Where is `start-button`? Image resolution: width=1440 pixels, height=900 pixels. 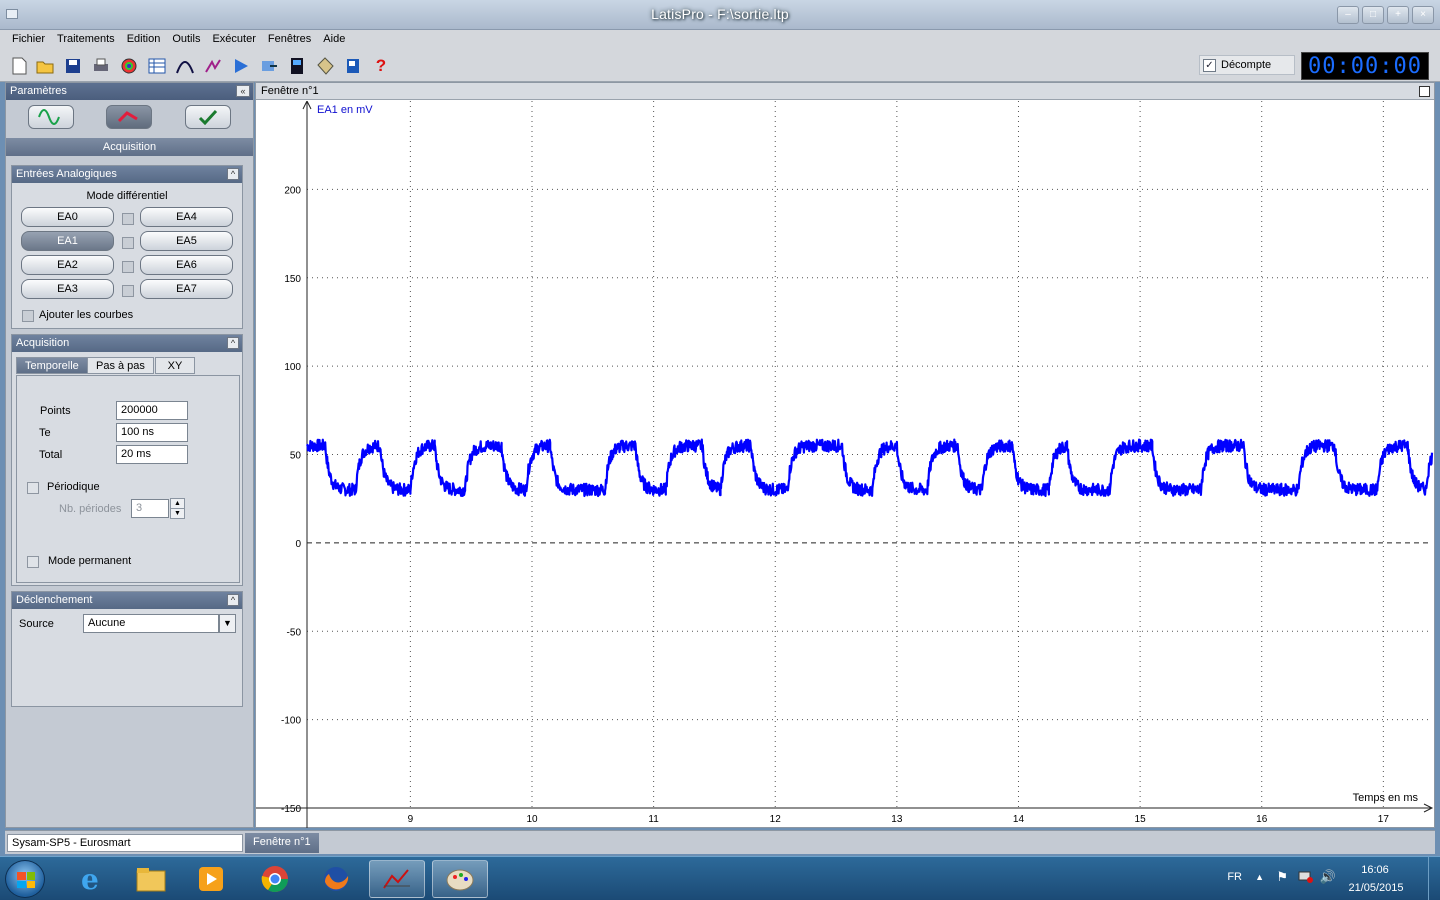 start-button is located at coordinates (25, 879).